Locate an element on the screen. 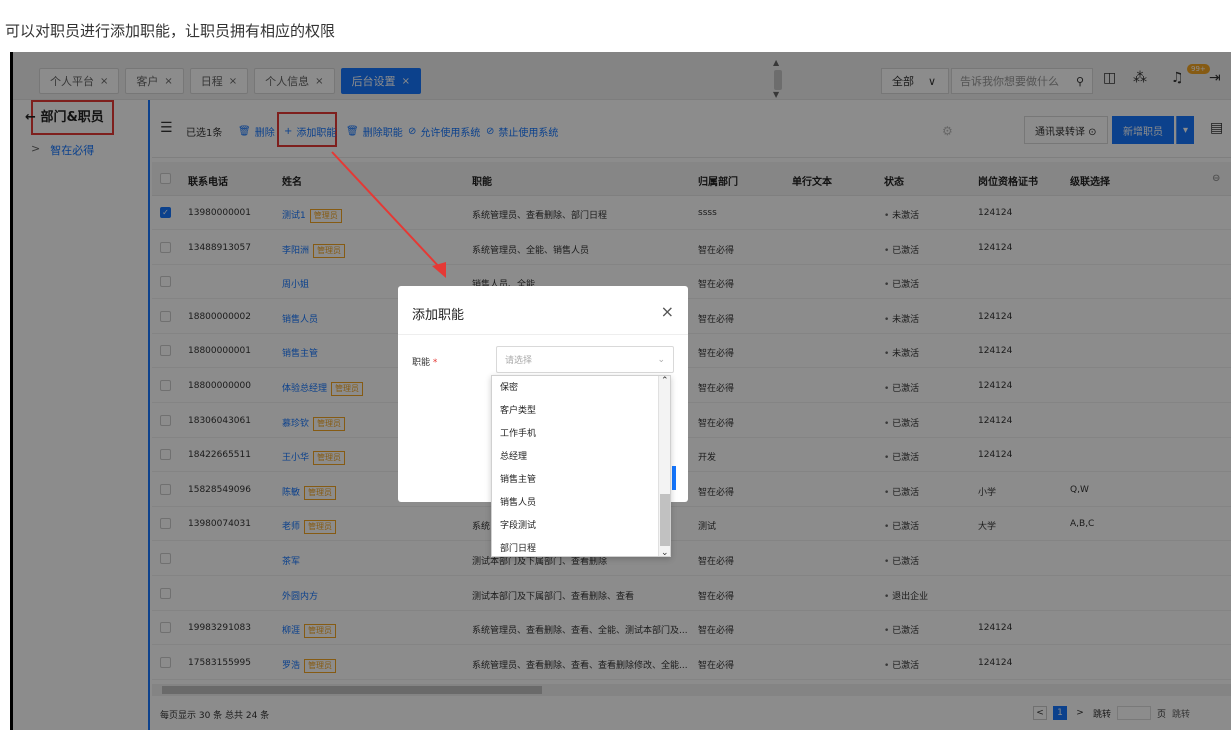  function-label-text: 职能 is located at coordinates (421, 363).